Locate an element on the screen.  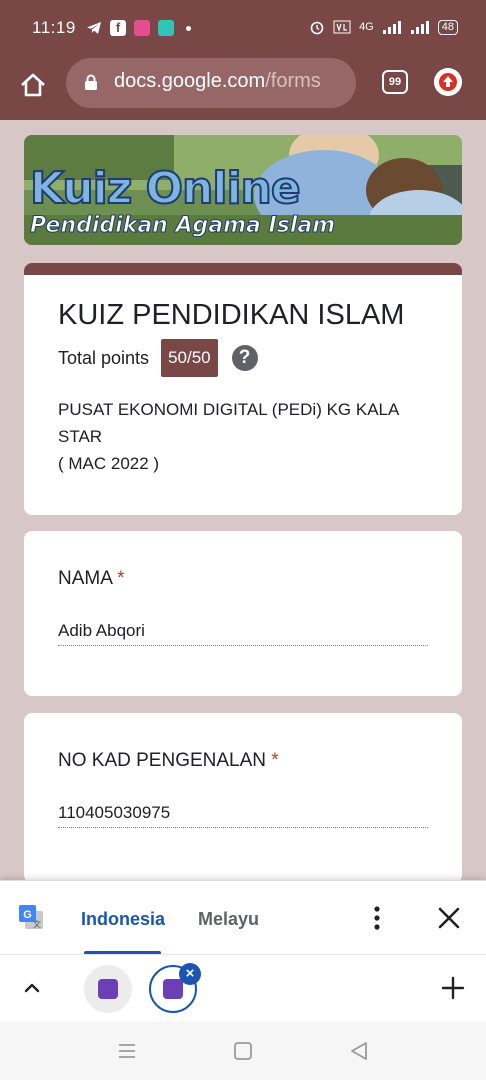
lock-icon is located at coordinates (91, 82).